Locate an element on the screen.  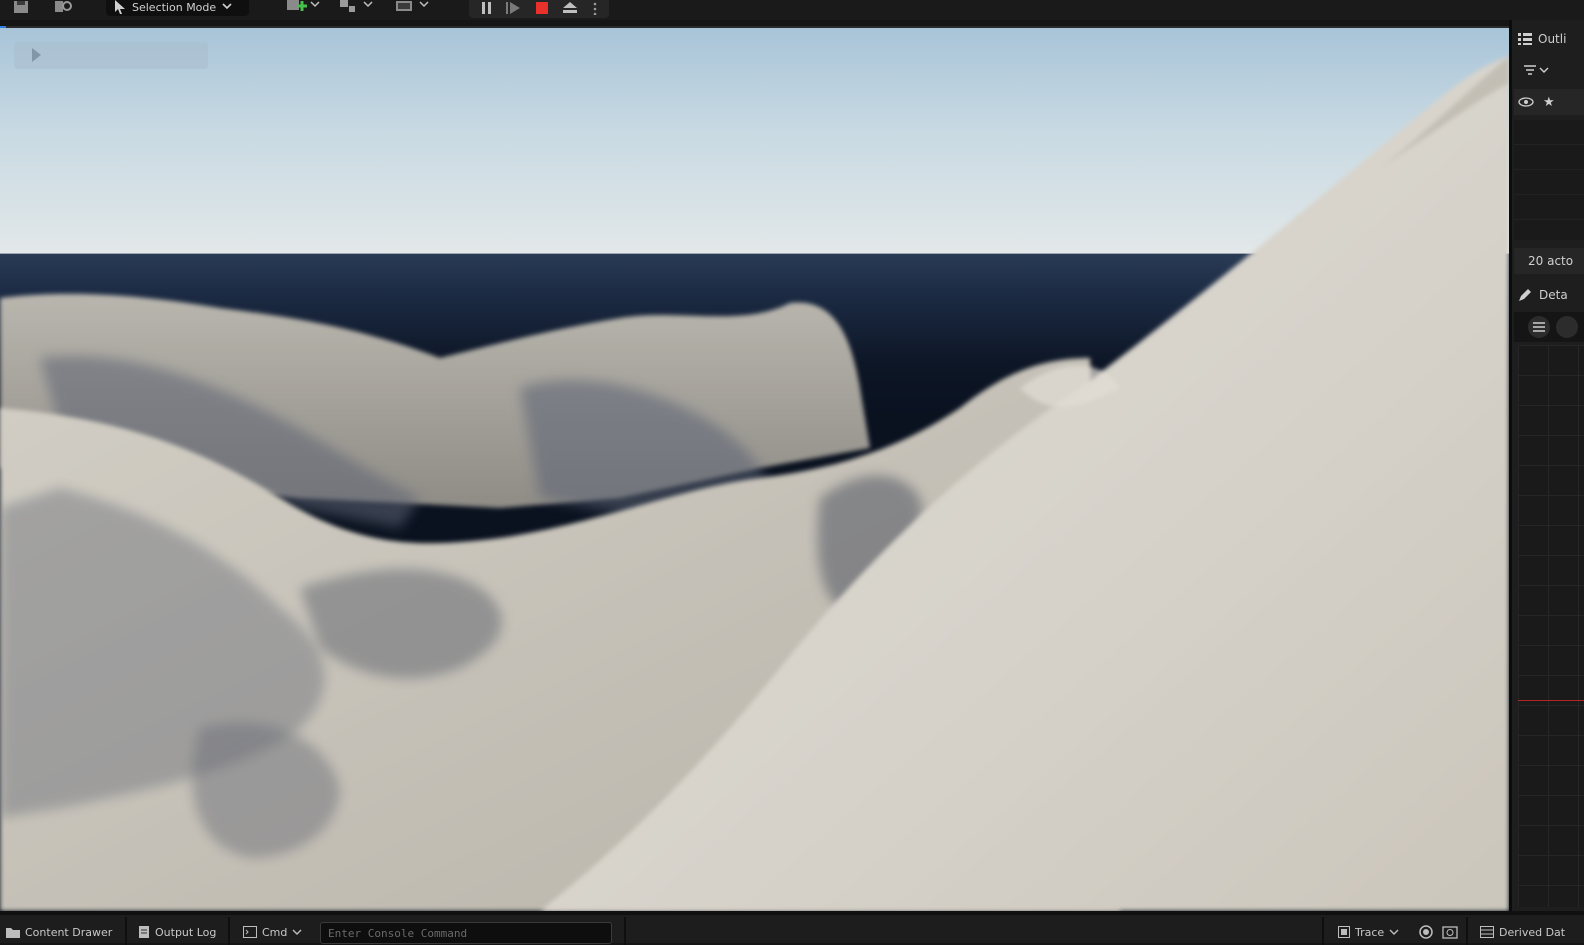
pause-button is located at coordinates (487, 8).